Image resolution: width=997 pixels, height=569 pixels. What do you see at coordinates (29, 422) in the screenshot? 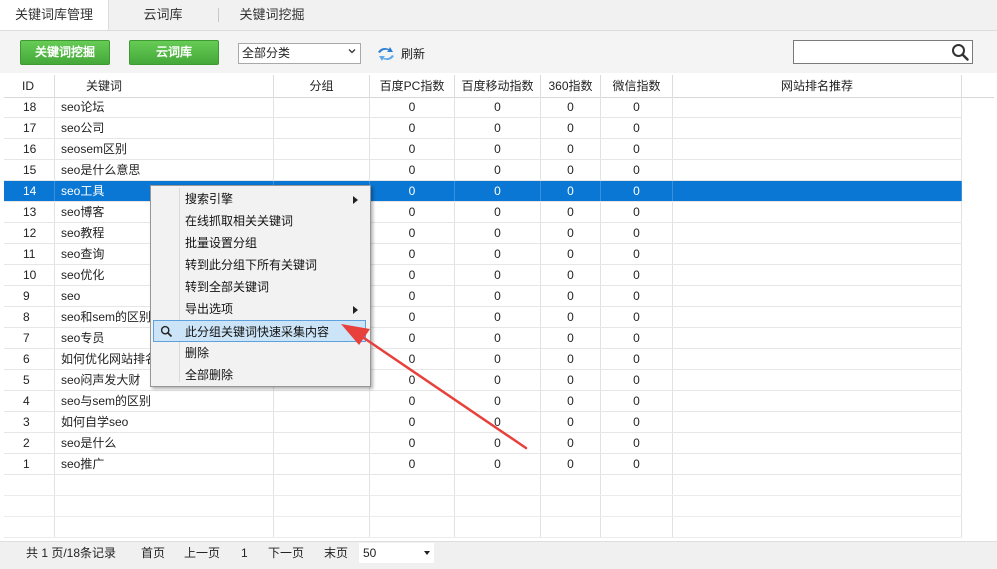
I see `cell-id: 3` at bounding box center [29, 422].